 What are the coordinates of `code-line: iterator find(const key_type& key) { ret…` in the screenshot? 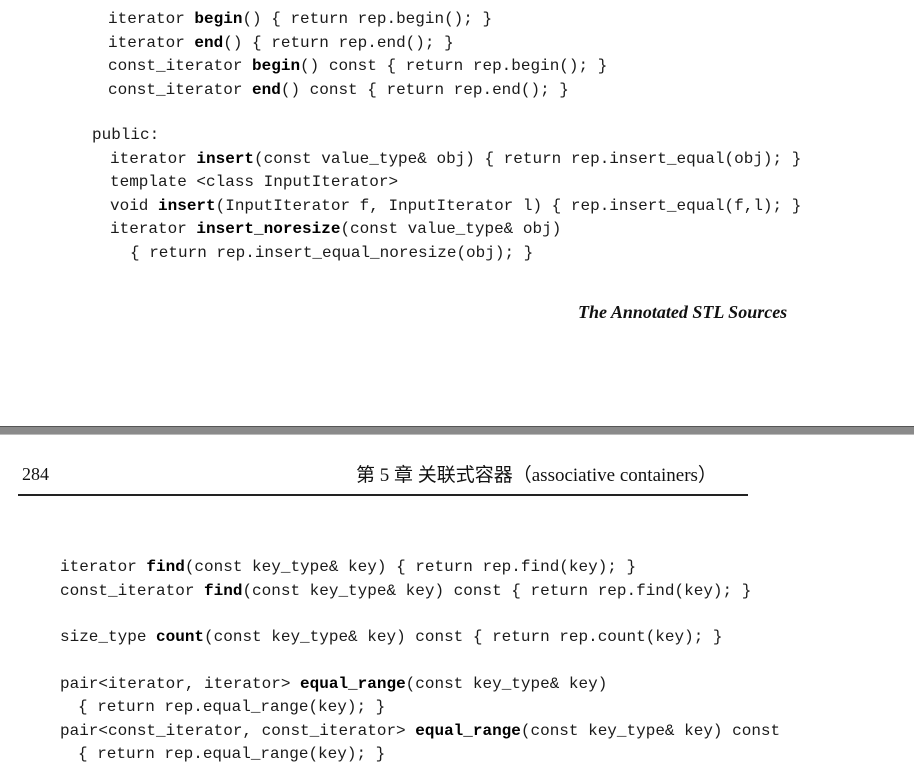 It's located at (390, 568).